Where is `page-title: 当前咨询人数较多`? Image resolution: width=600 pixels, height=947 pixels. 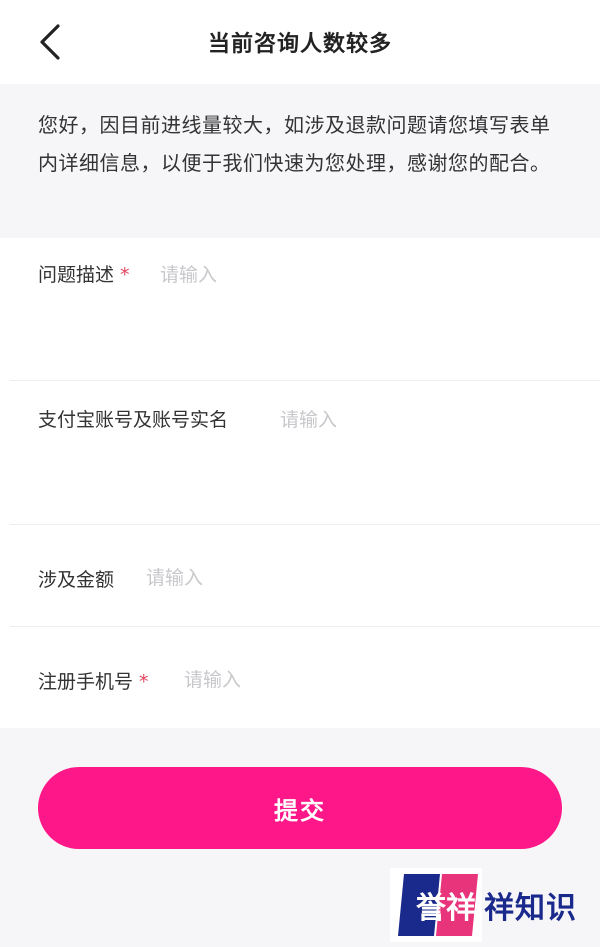
page-title: 当前咨询人数较多 is located at coordinates (299, 44).